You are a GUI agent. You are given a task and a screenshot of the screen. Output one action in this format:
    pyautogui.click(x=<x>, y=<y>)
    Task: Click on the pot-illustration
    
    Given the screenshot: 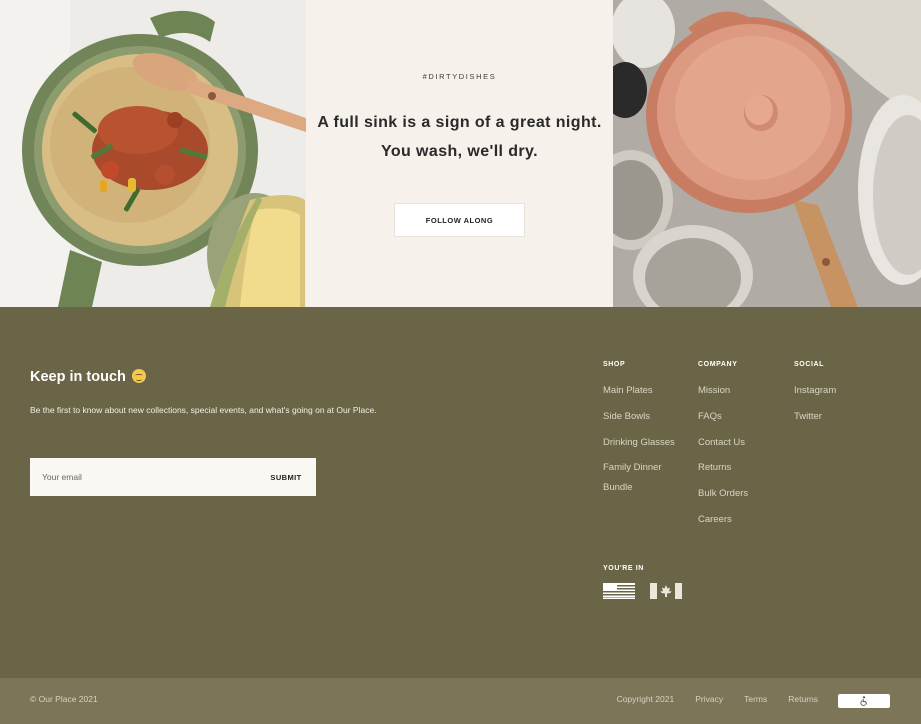 What is the action you would take?
    pyautogui.click(x=767, y=153)
    